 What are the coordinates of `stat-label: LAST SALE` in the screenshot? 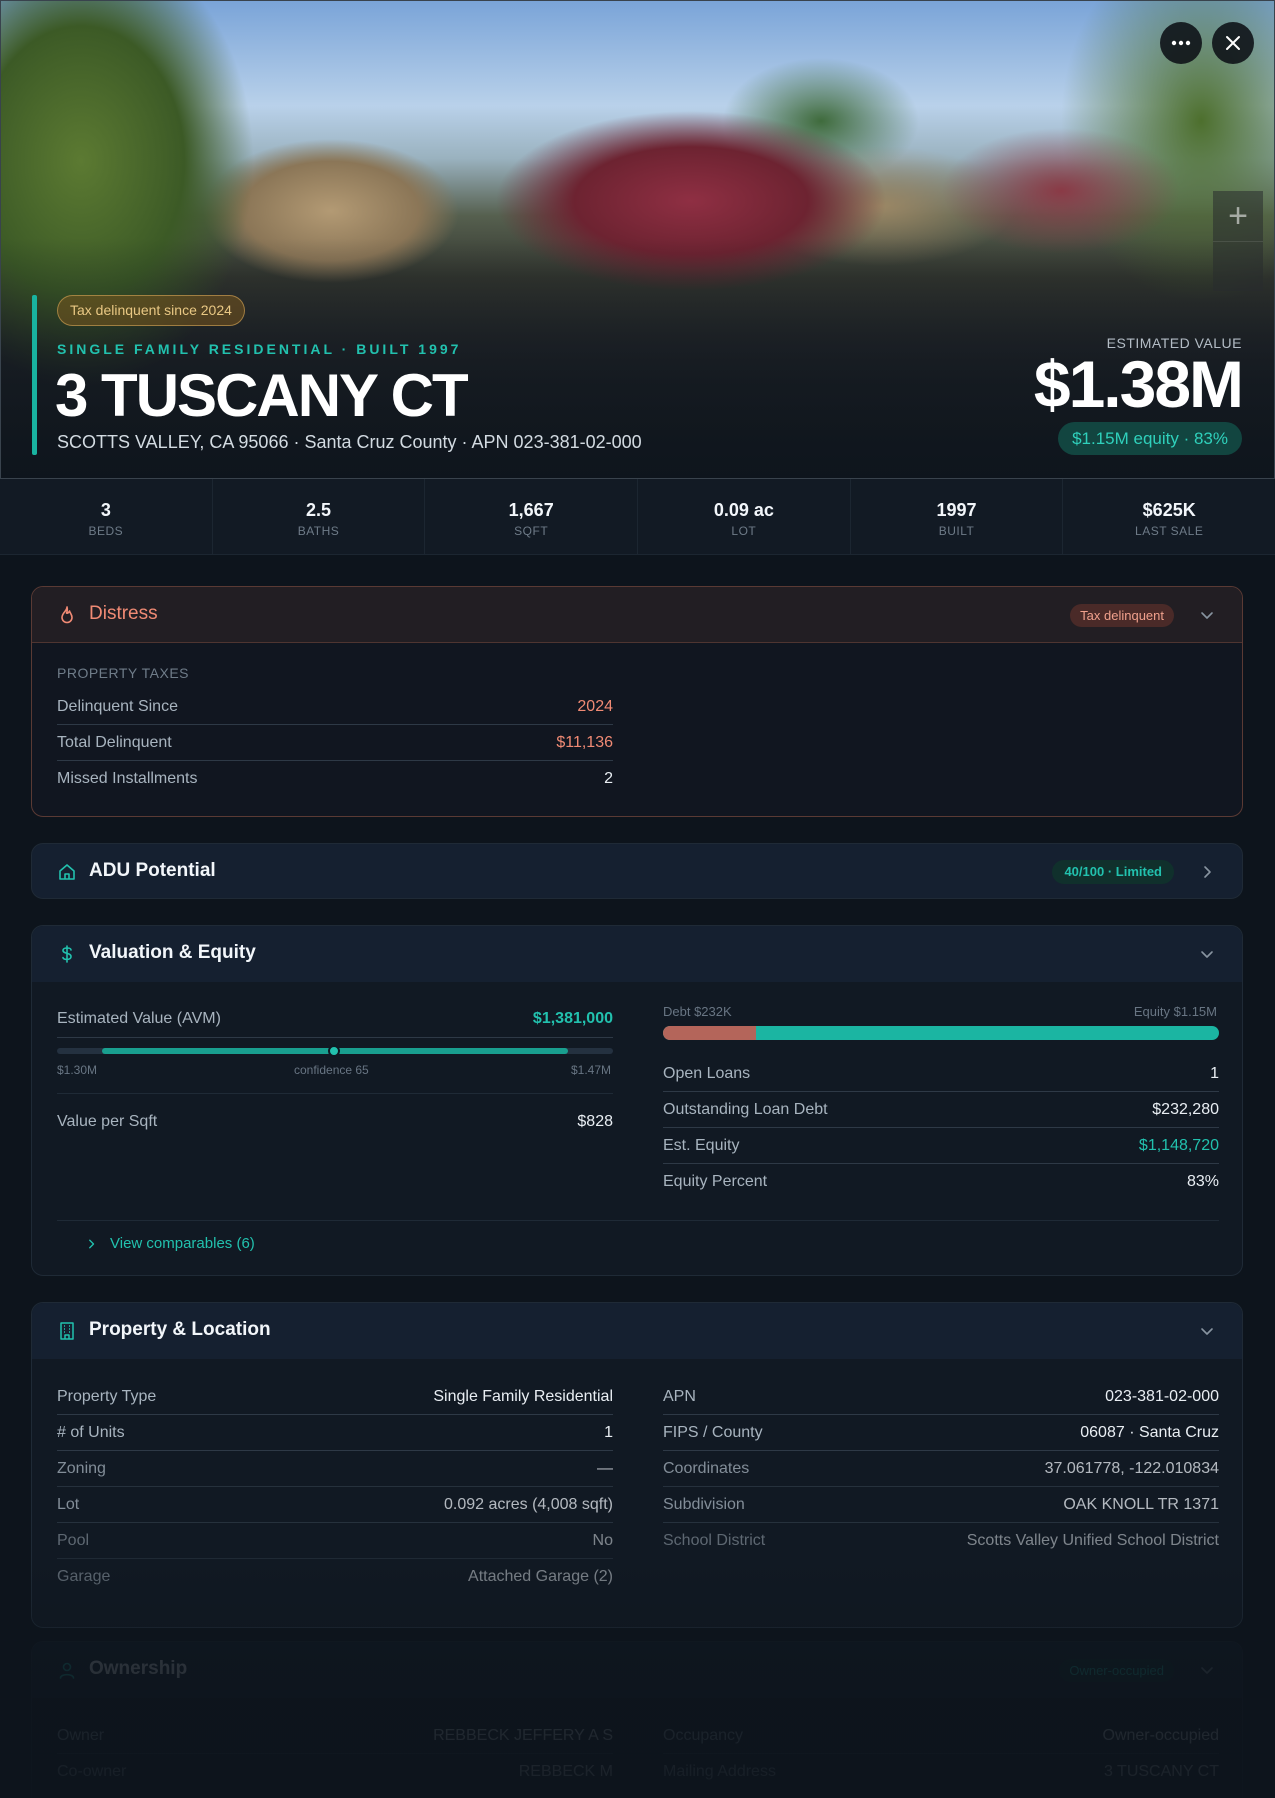 It's located at (1169, 531).